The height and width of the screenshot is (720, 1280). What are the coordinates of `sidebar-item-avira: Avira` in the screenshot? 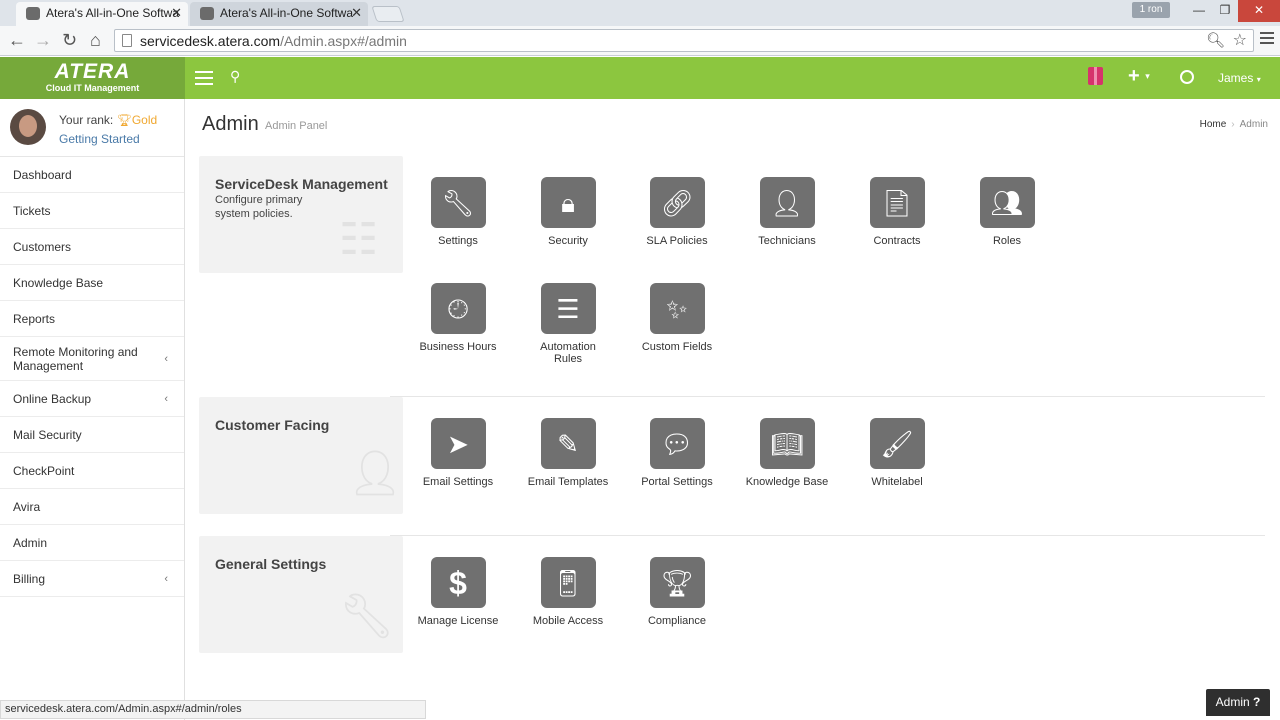 It's located at (92, 507).